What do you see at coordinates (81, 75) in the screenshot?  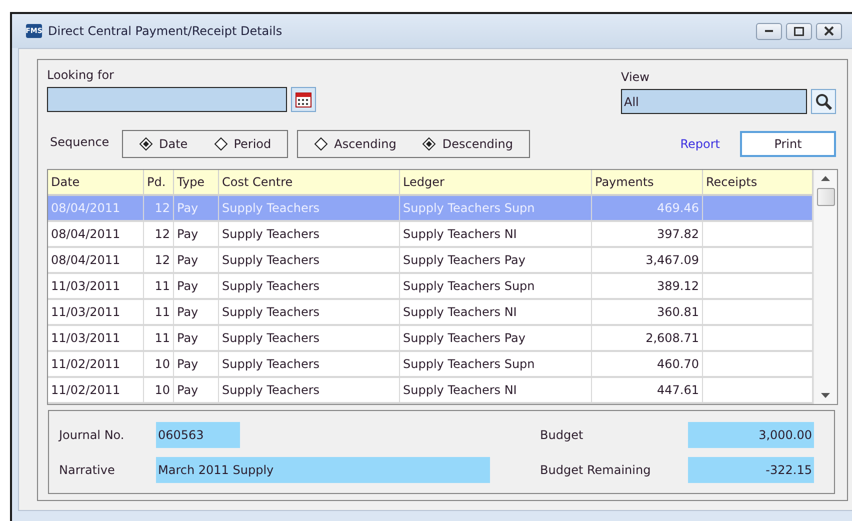 I see `field-label: Looking for` at bounding box center [81, 75].